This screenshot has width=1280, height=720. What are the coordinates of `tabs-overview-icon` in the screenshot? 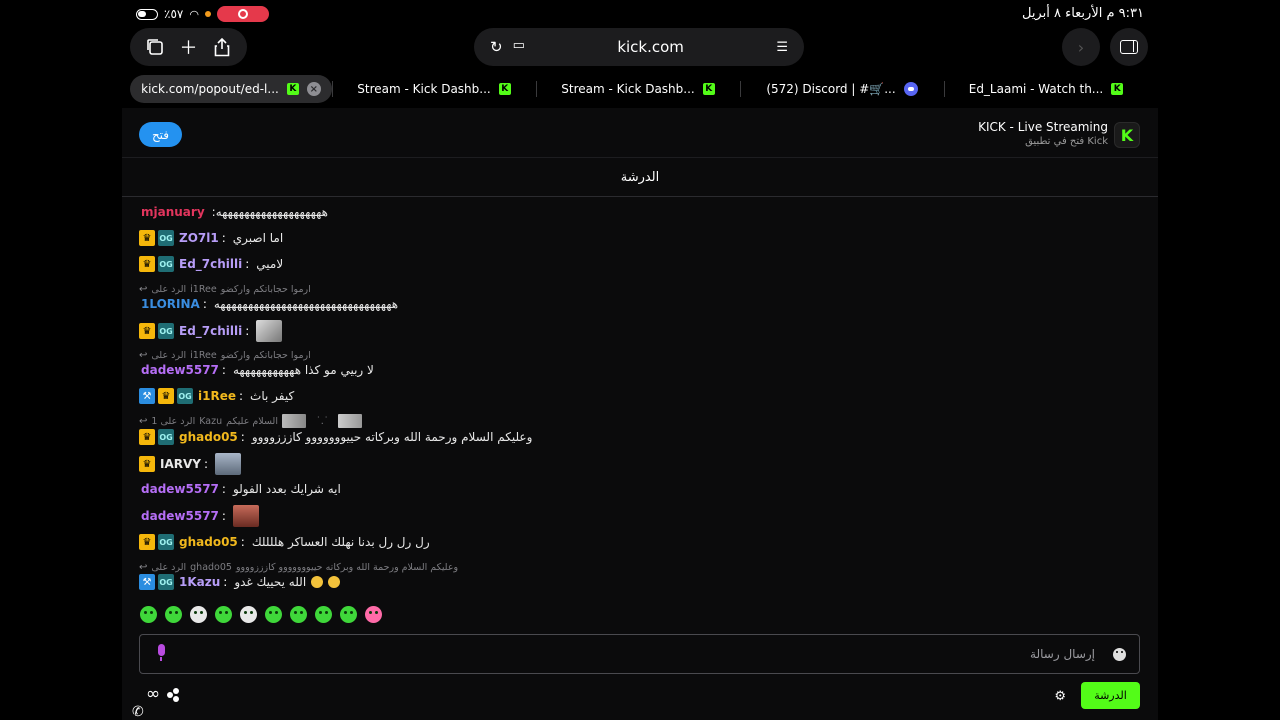 It's located at (155, 47).